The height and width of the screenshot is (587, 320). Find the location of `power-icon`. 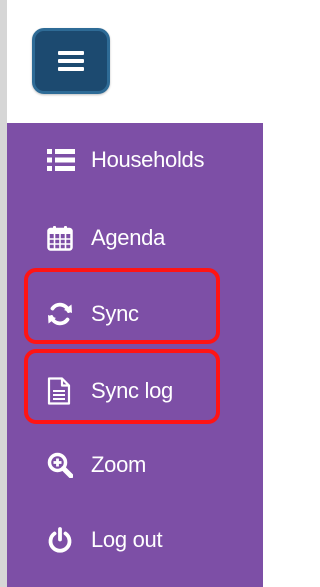

power-icon is located at coordinates (62, 540).